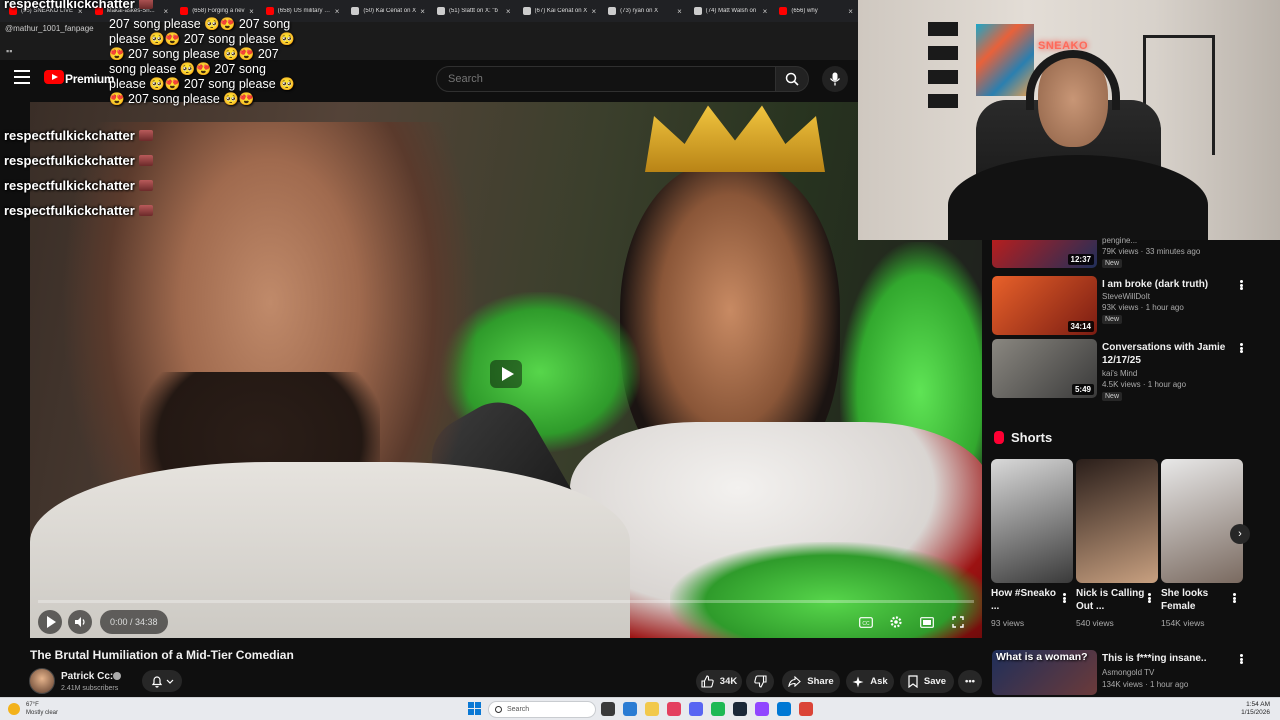  I want to click on browser-tab: (50) Kai Cenat on X ×, so click(388, 11).